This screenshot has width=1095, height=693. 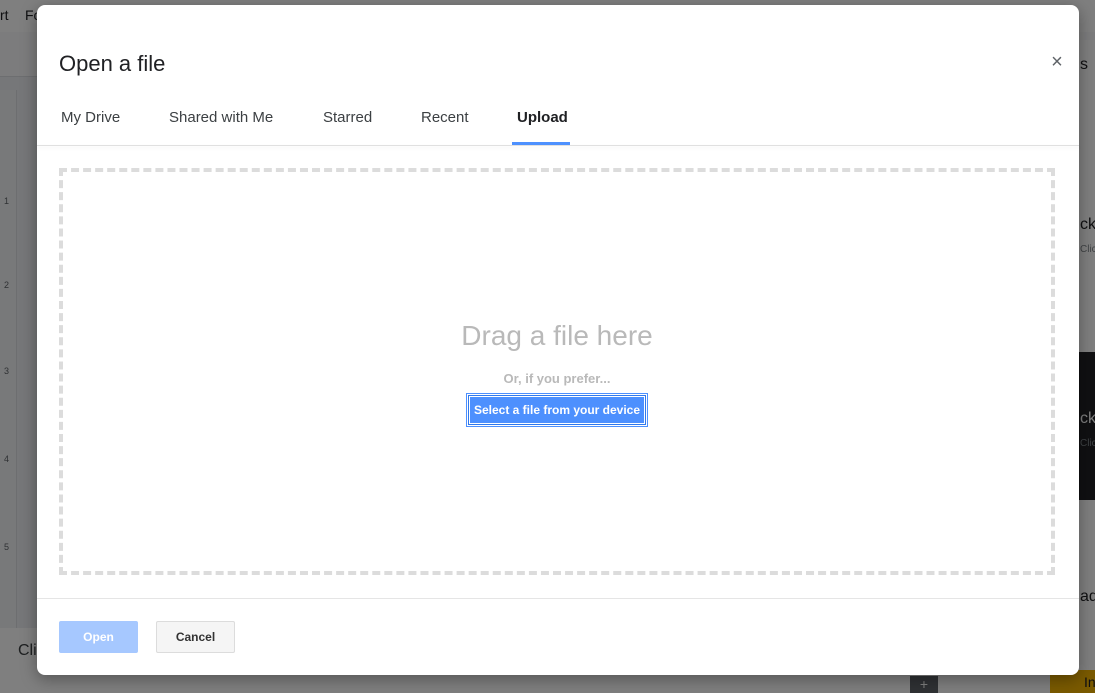 I want to click on close-icon: ×, so click(x=1057, y=62).